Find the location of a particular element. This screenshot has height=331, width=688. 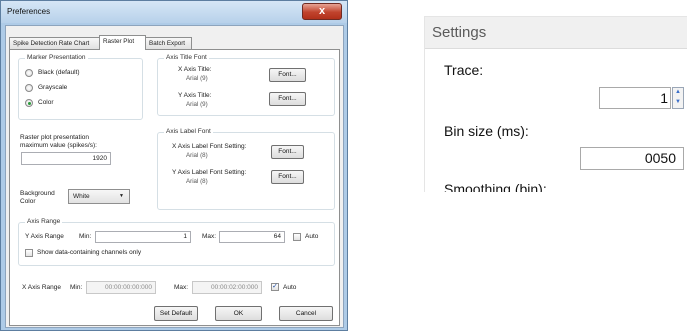

raster-max-input: 1920 is located at coordinates (66, 158).